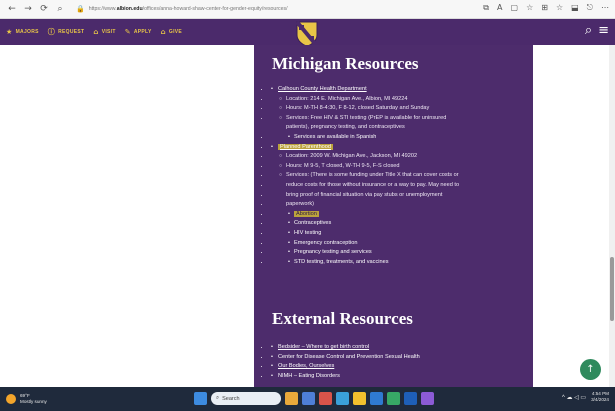 This screenshot has height=411, width=615. I want to click on task-view-icon, so click(308, 398).